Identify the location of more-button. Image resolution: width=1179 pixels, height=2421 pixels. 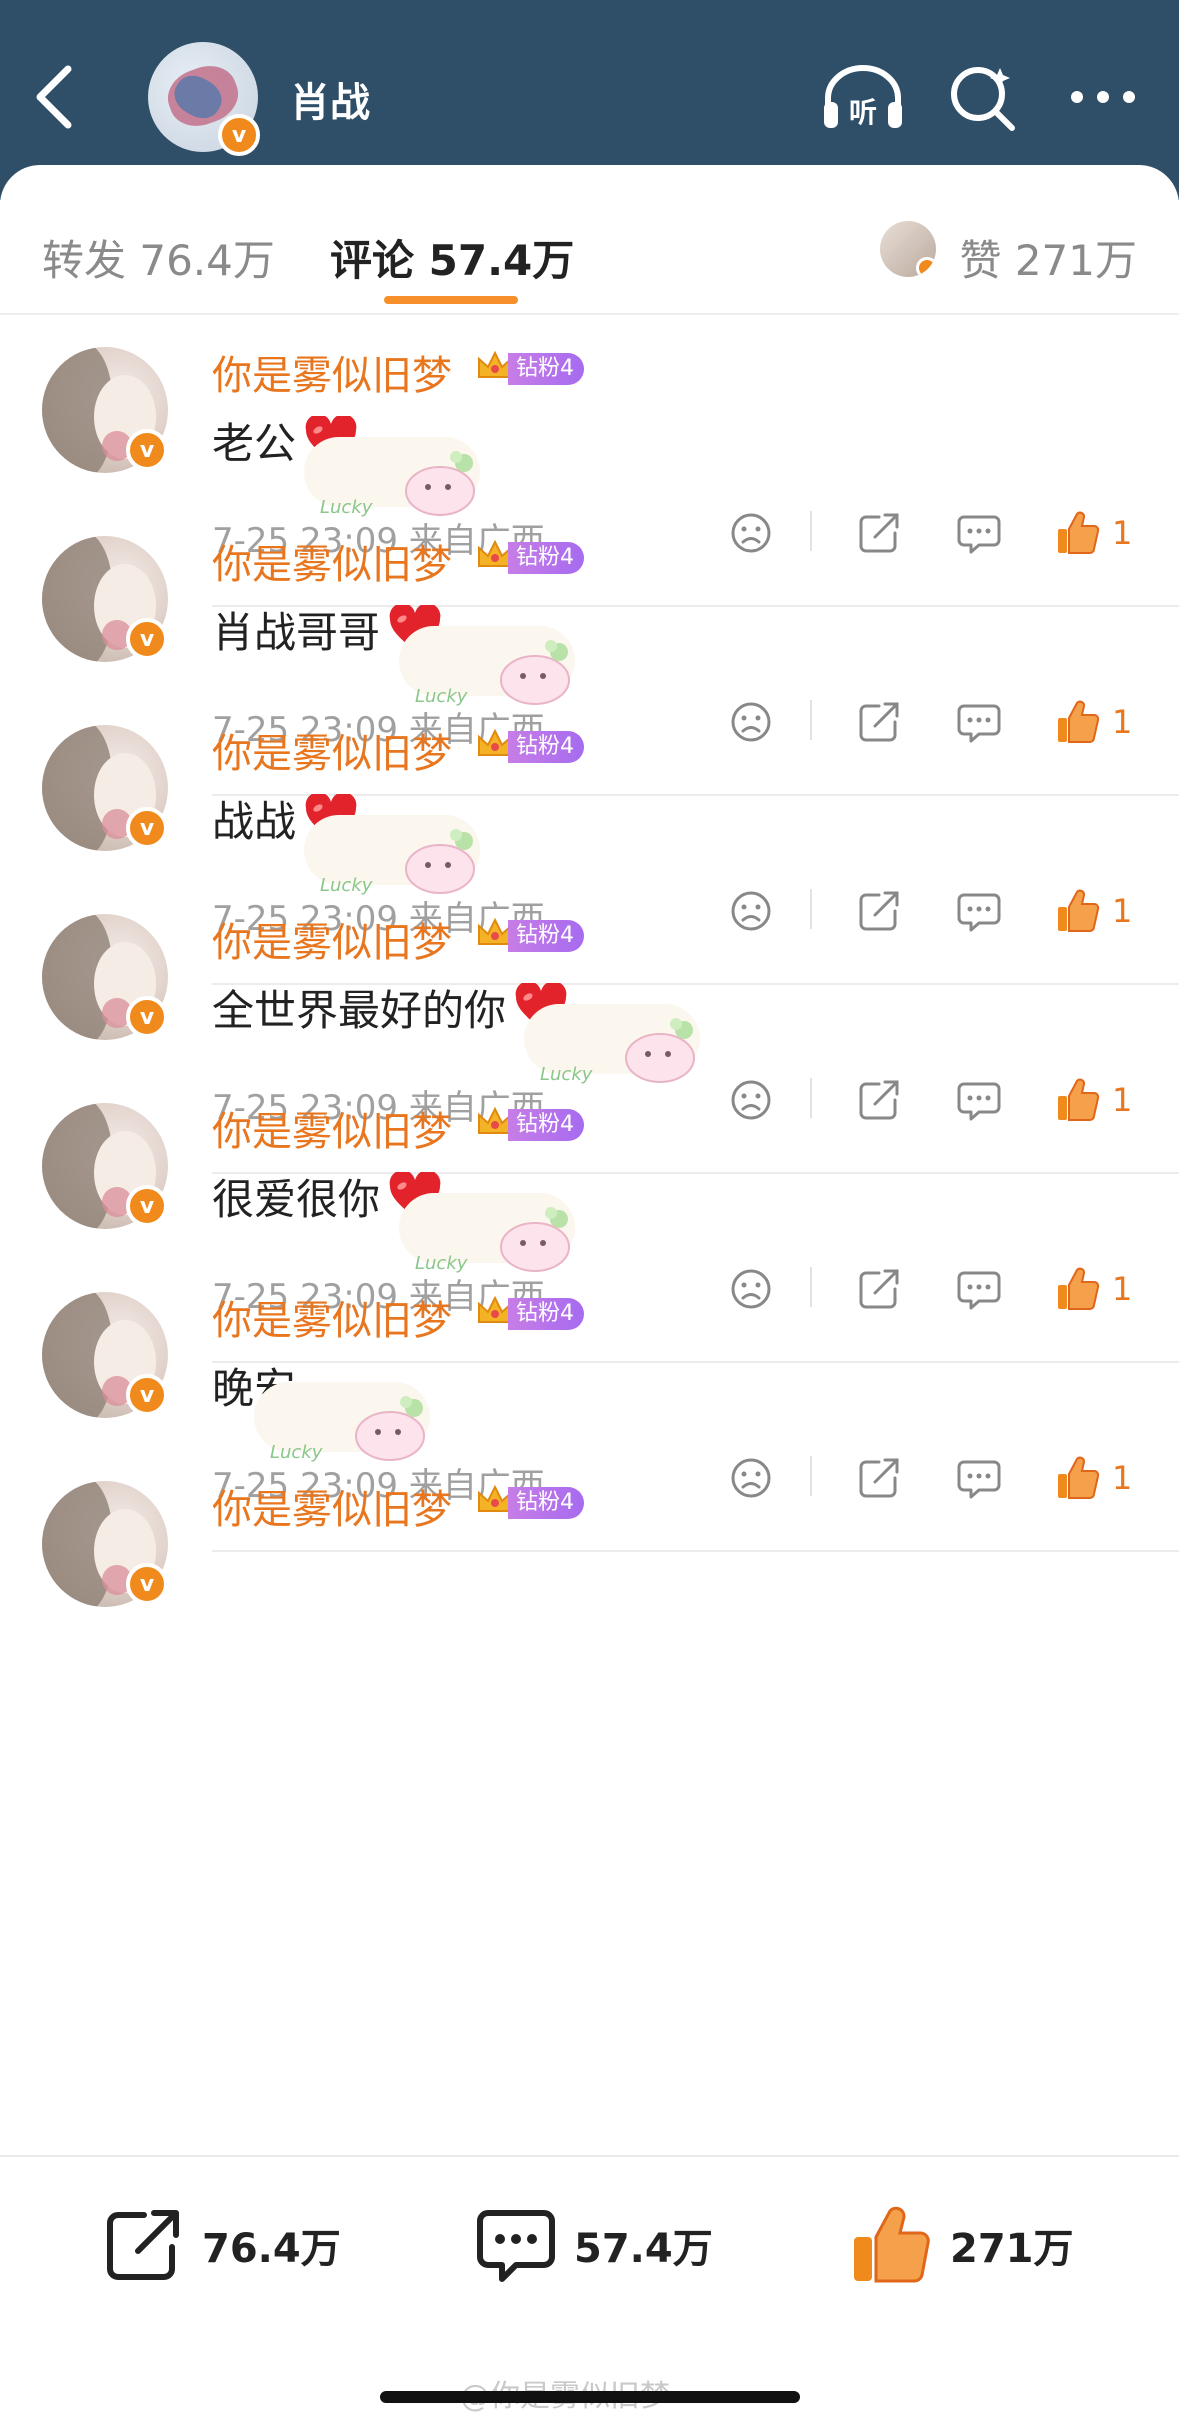
(1103, 97).